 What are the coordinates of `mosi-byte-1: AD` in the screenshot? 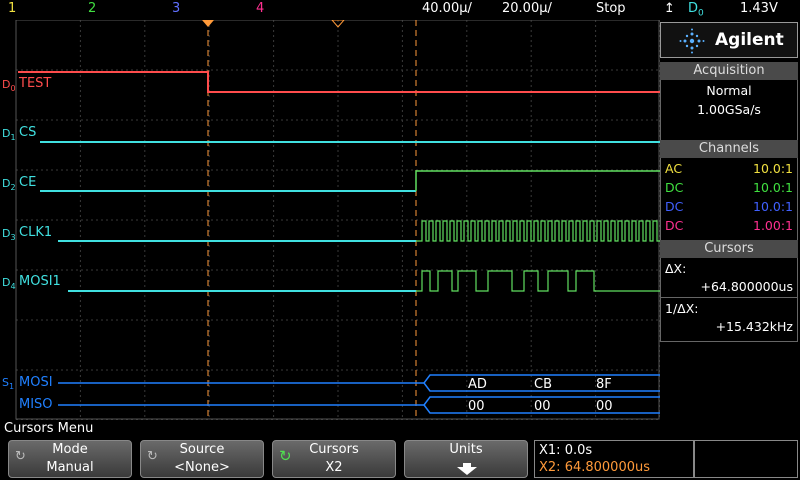 It's located at (477, 384).